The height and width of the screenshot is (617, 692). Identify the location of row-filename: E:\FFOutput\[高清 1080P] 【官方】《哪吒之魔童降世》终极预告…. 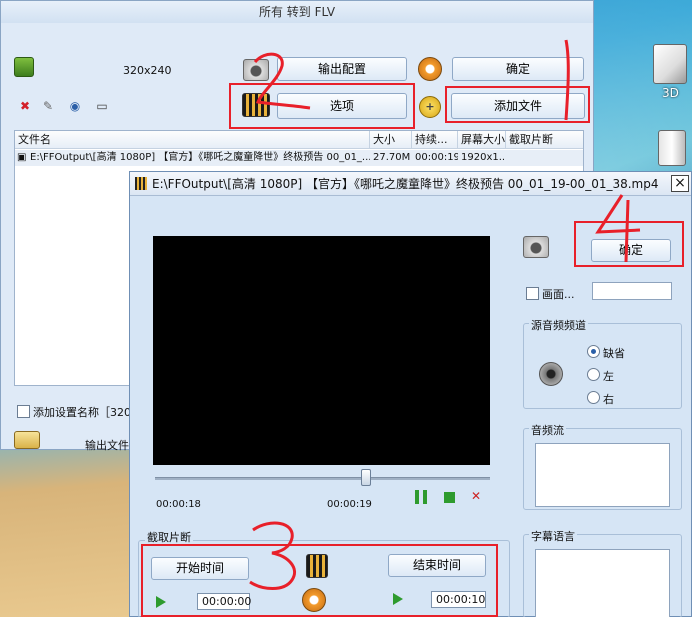
(200, 157).